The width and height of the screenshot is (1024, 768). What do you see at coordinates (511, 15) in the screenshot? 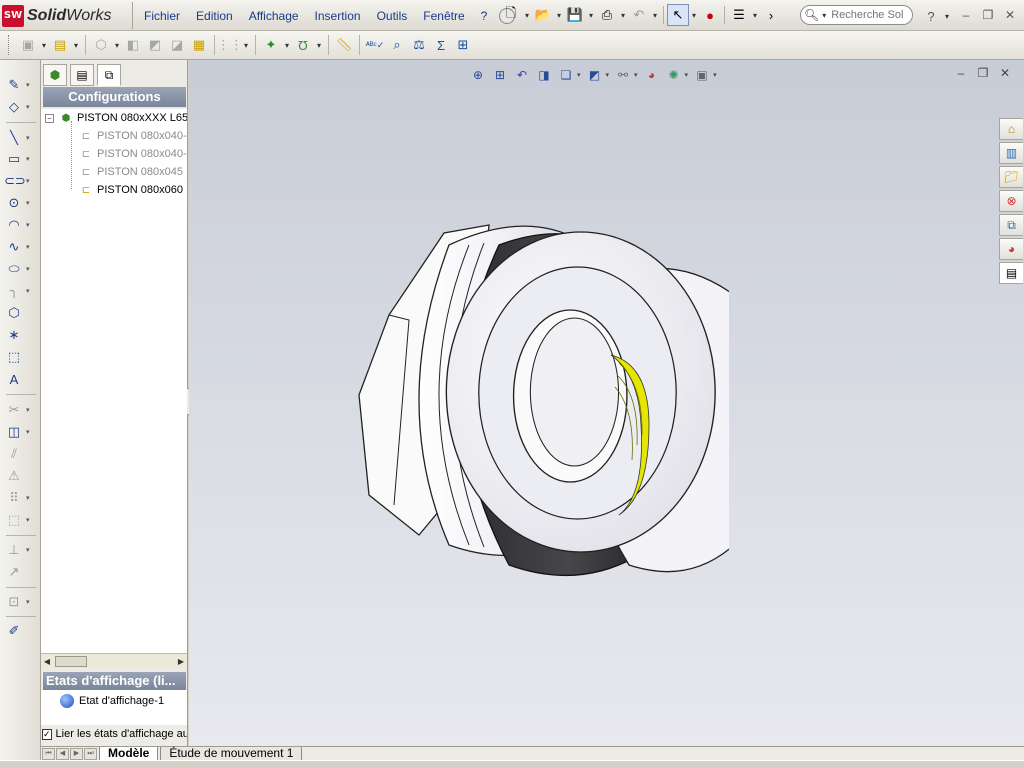
I see `new-document-icon: 🗋` at bounding box center [511, 15].